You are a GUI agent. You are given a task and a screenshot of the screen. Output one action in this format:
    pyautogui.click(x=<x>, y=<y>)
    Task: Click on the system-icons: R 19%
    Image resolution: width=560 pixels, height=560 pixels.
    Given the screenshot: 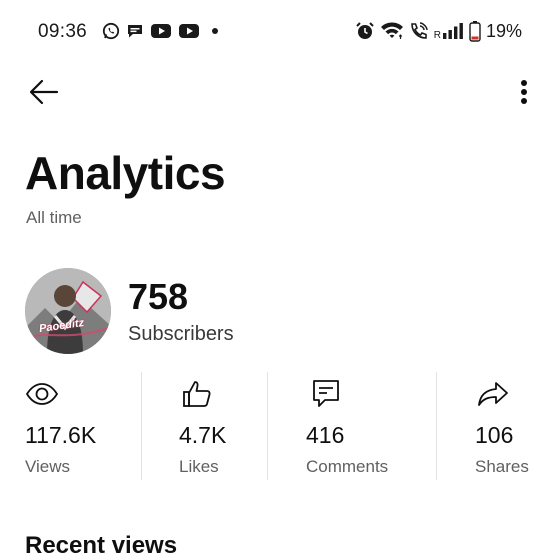 What is the action you would take?
    pyautogui.click(x=438, y=31)
    